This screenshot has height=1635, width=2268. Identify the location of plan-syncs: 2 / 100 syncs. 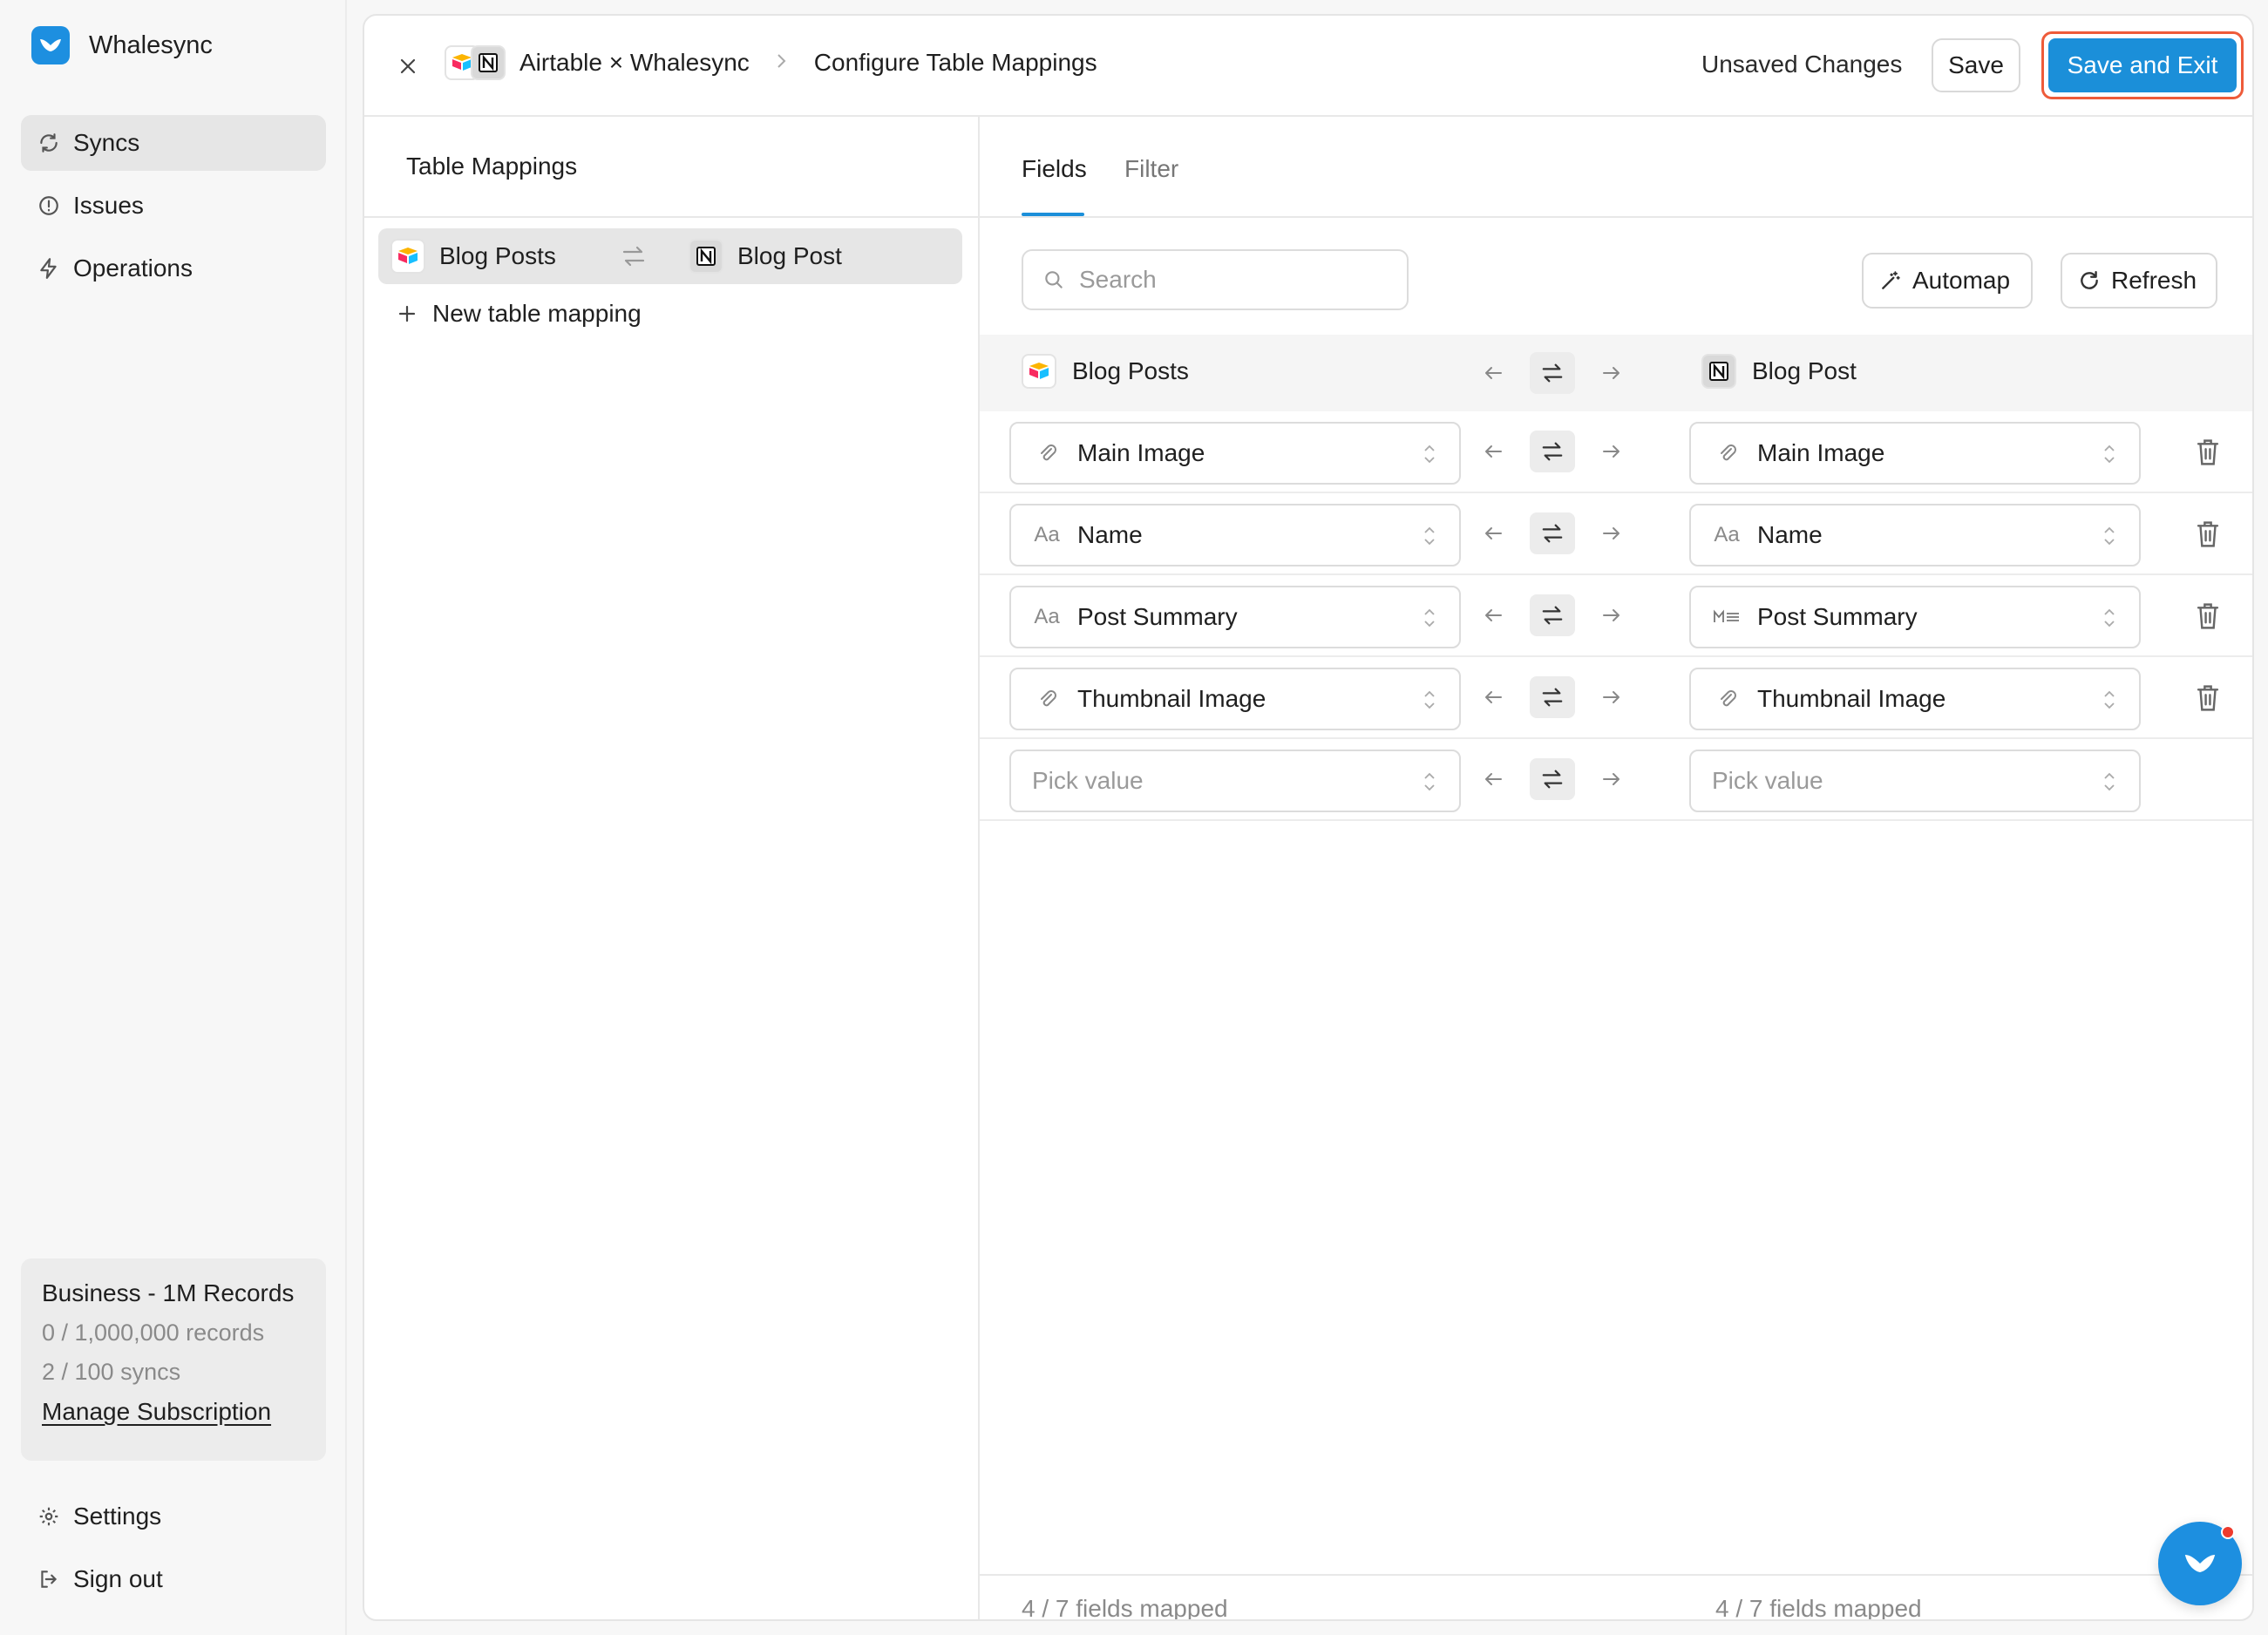
(112, 1372).